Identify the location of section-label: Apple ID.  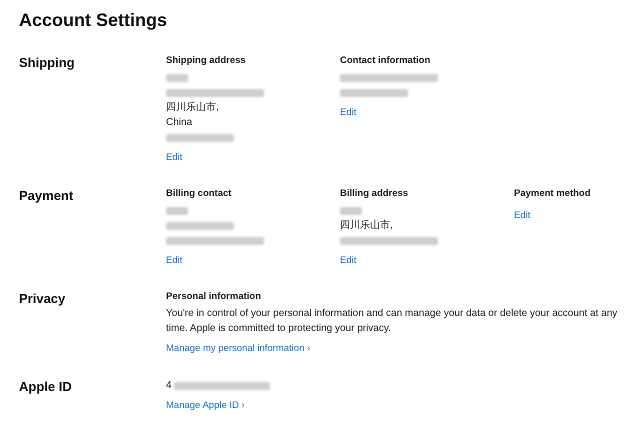
(46, 387).